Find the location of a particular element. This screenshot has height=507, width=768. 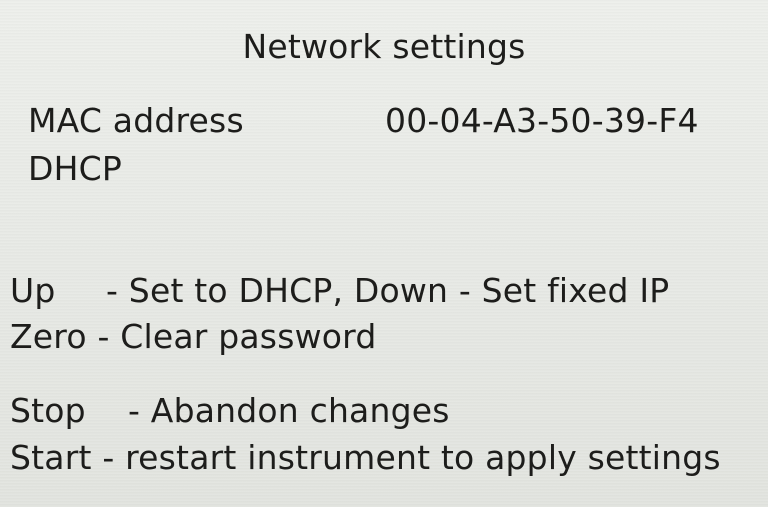

key-hint-up-down: Up - Set to DHCP, Down - Set fixed IP is located at coordinates (339, 290).